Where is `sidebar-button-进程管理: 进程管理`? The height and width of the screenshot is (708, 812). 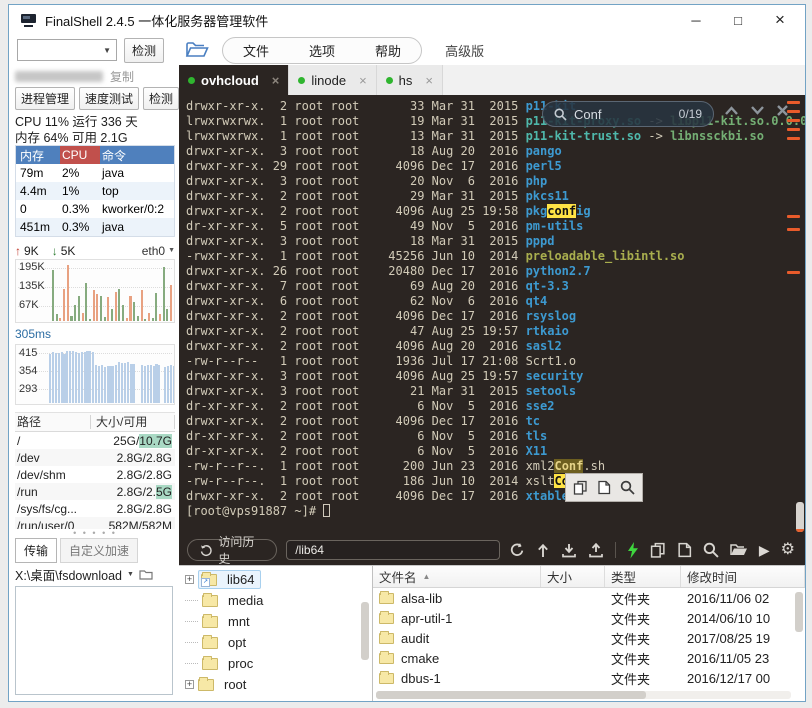
sidebar-button-进程管理: 进程管理 is located at coordinates (45, 98).